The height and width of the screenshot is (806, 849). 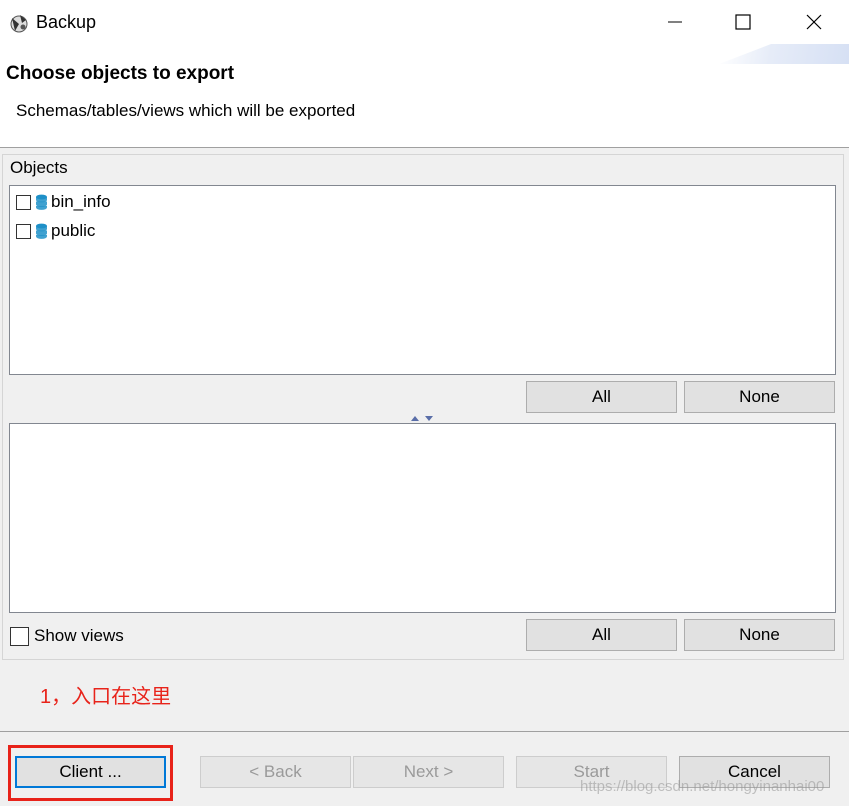 I want to click on close-icon, so click(x=814, y=22).